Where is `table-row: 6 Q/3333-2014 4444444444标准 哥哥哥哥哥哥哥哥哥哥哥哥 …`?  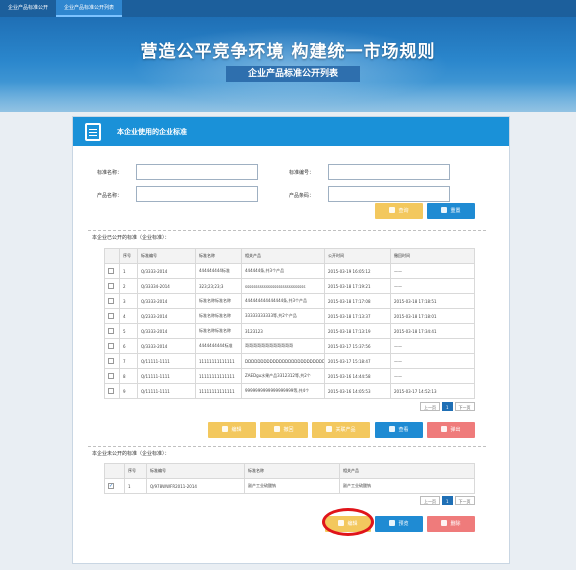
table-row: 6 Q/3333-2014 4444444444标准 哥哥哥哥哥哥哥哥哥哥哥哥 … is located at coordinates (289, 346).